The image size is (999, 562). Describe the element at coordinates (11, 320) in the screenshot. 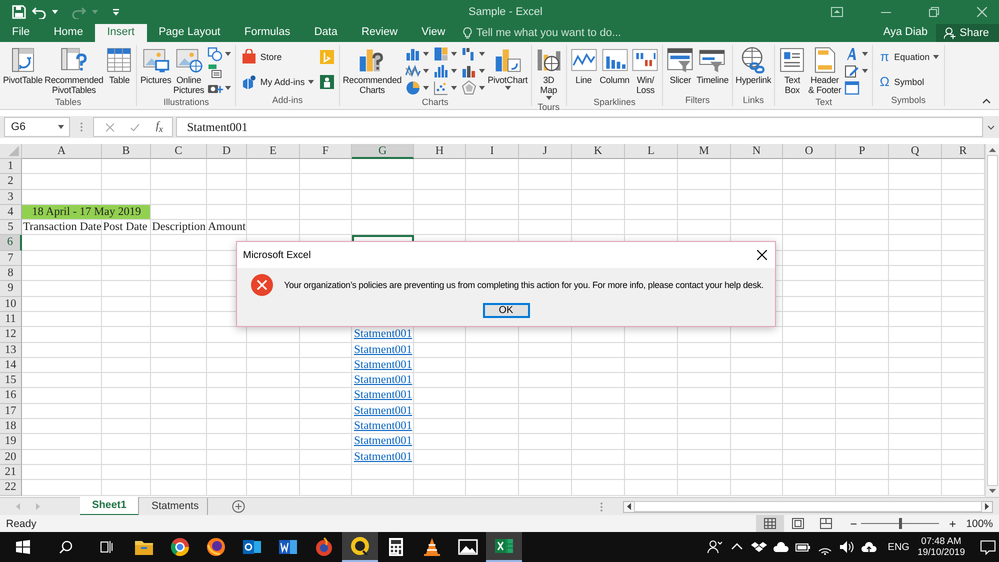

I see `row-number: 11` at that location.